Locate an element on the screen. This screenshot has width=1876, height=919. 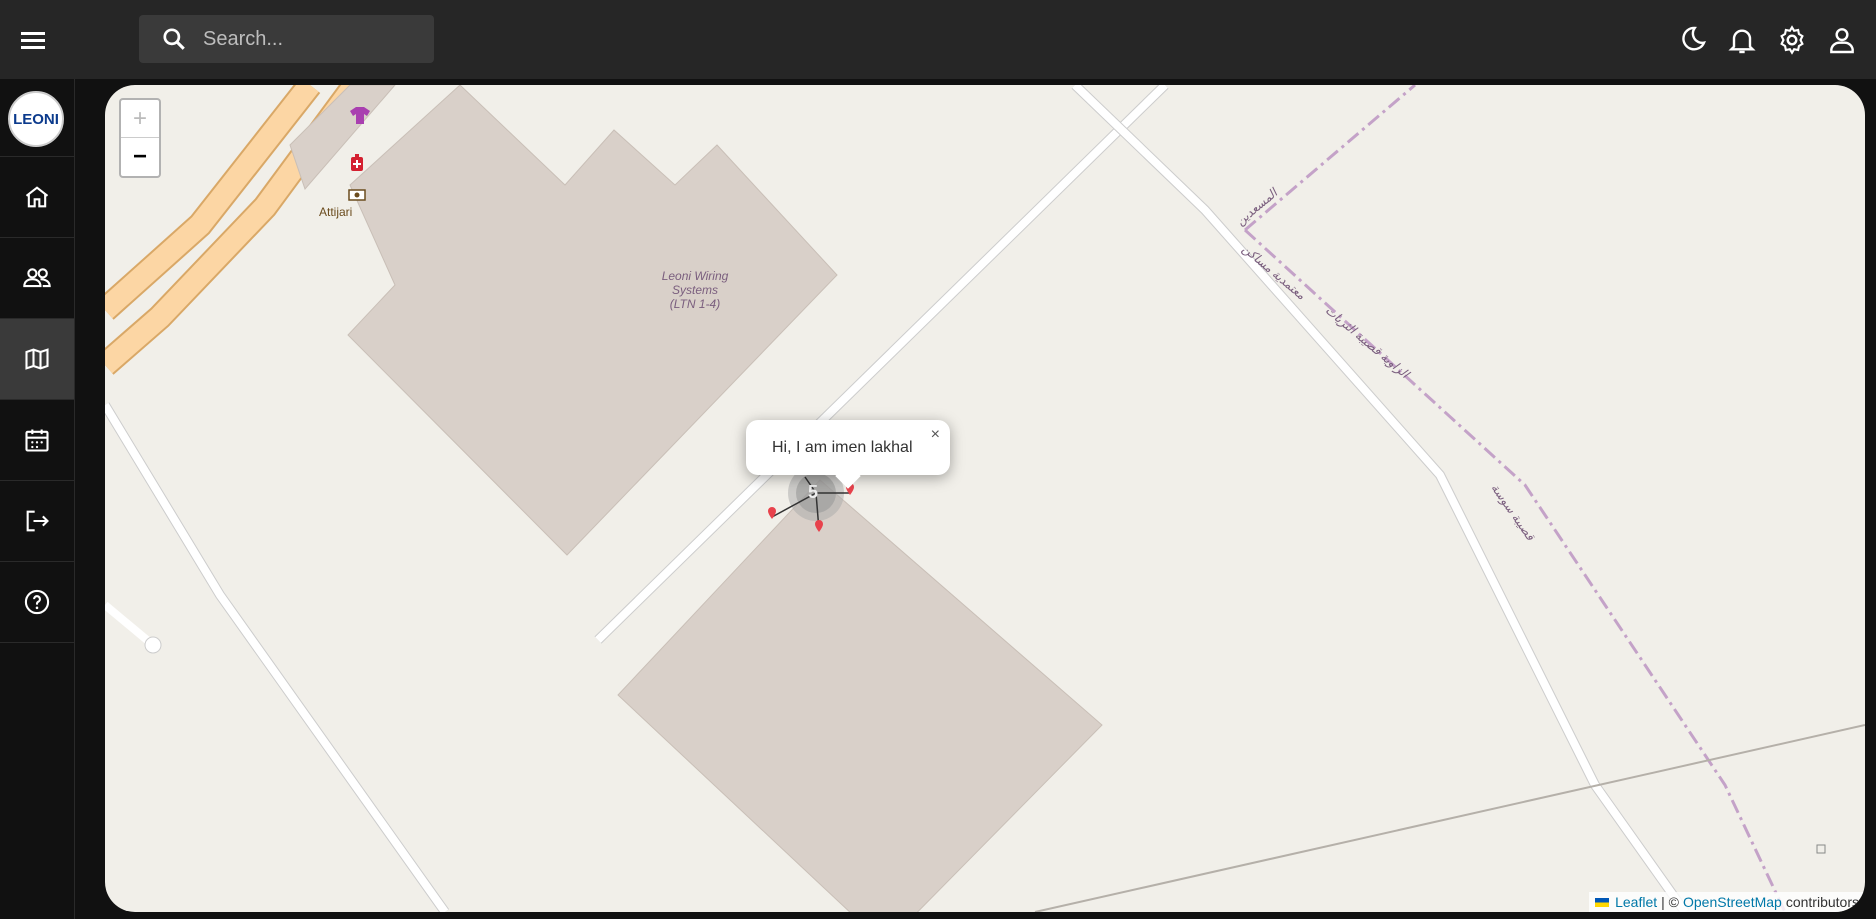
dark-mode-moon-icon is located at coordinates (1692, 40).